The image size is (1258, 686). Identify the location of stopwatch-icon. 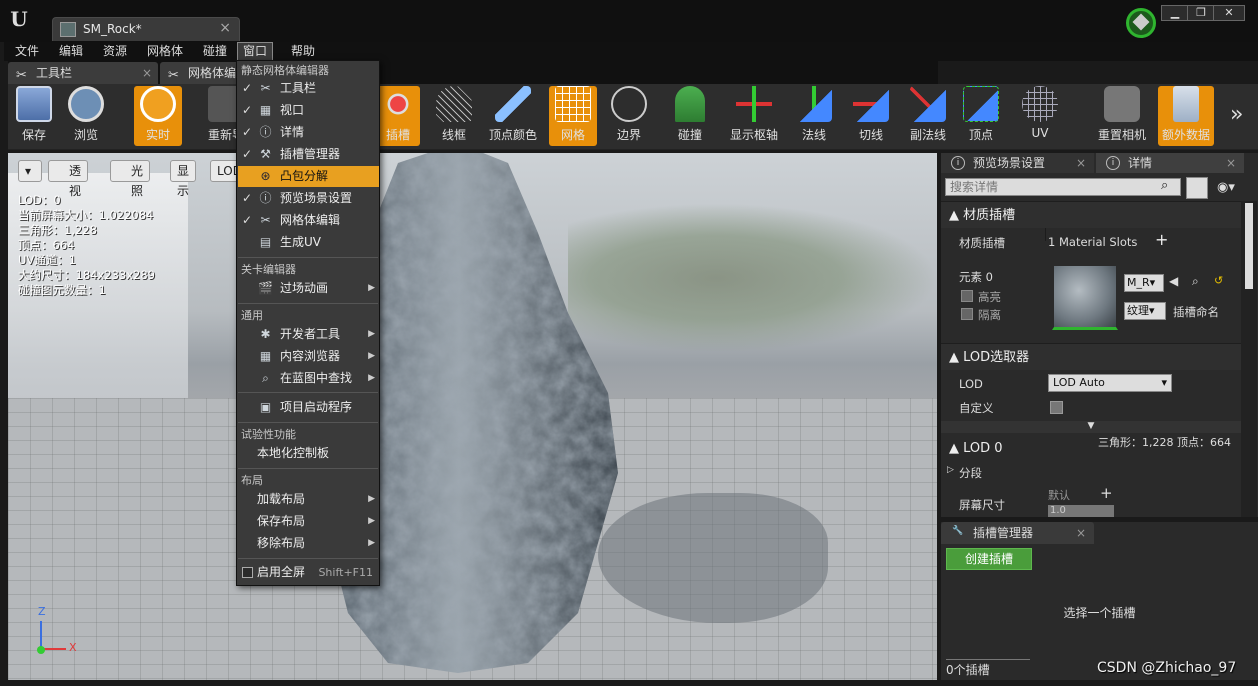
(158, 104).